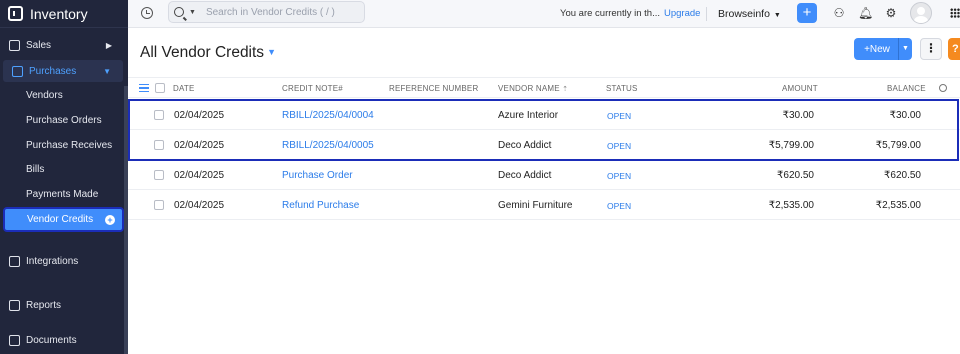  What do you see at coordinates (317, 175) in the screenshot?
I see `cell-credit-note-link: Purchase Order` at bounding box center [317, 175].